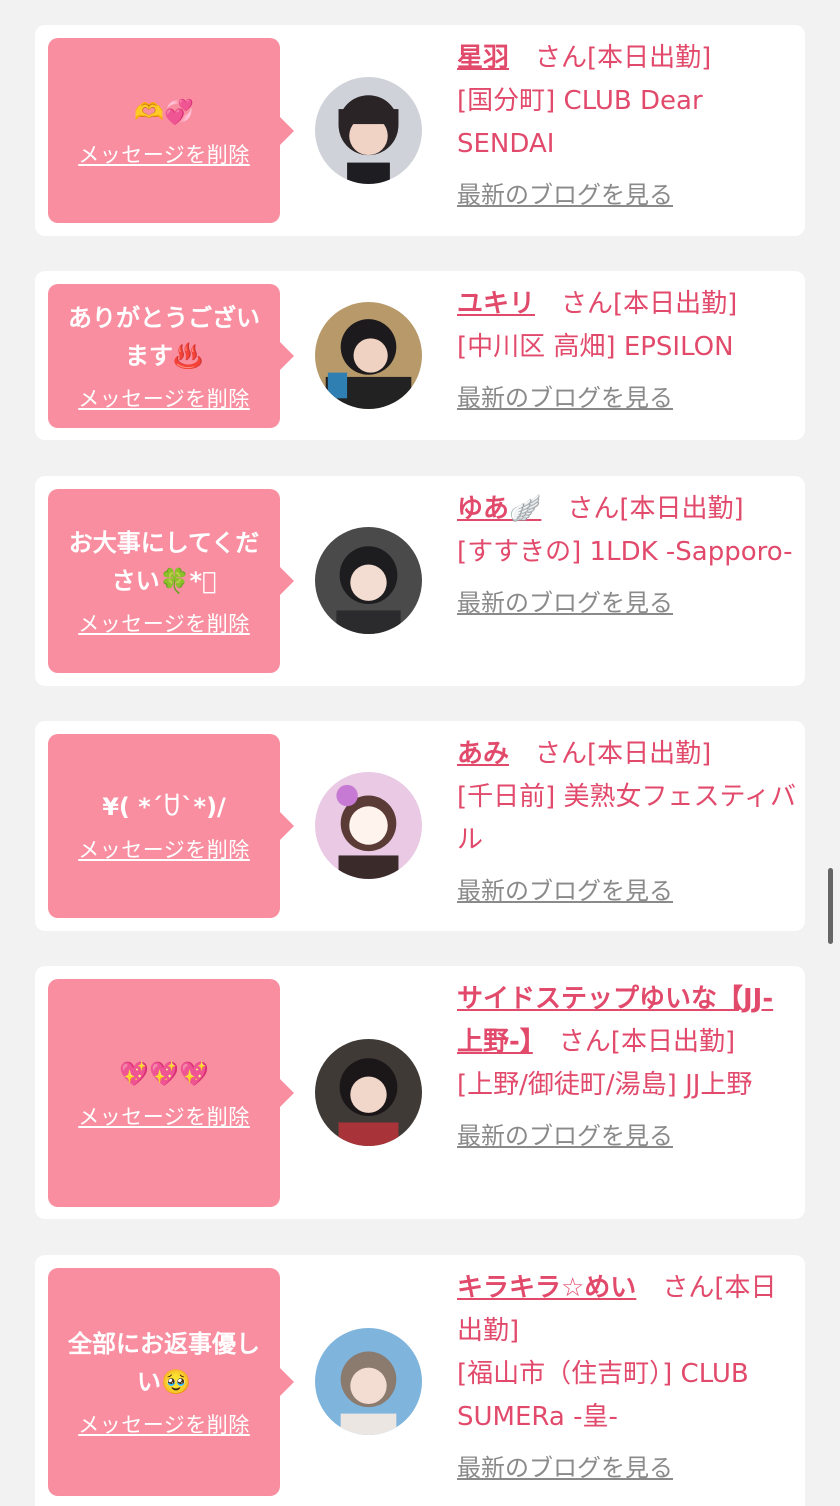  I want to click on scrollbar, so click(830, 906).